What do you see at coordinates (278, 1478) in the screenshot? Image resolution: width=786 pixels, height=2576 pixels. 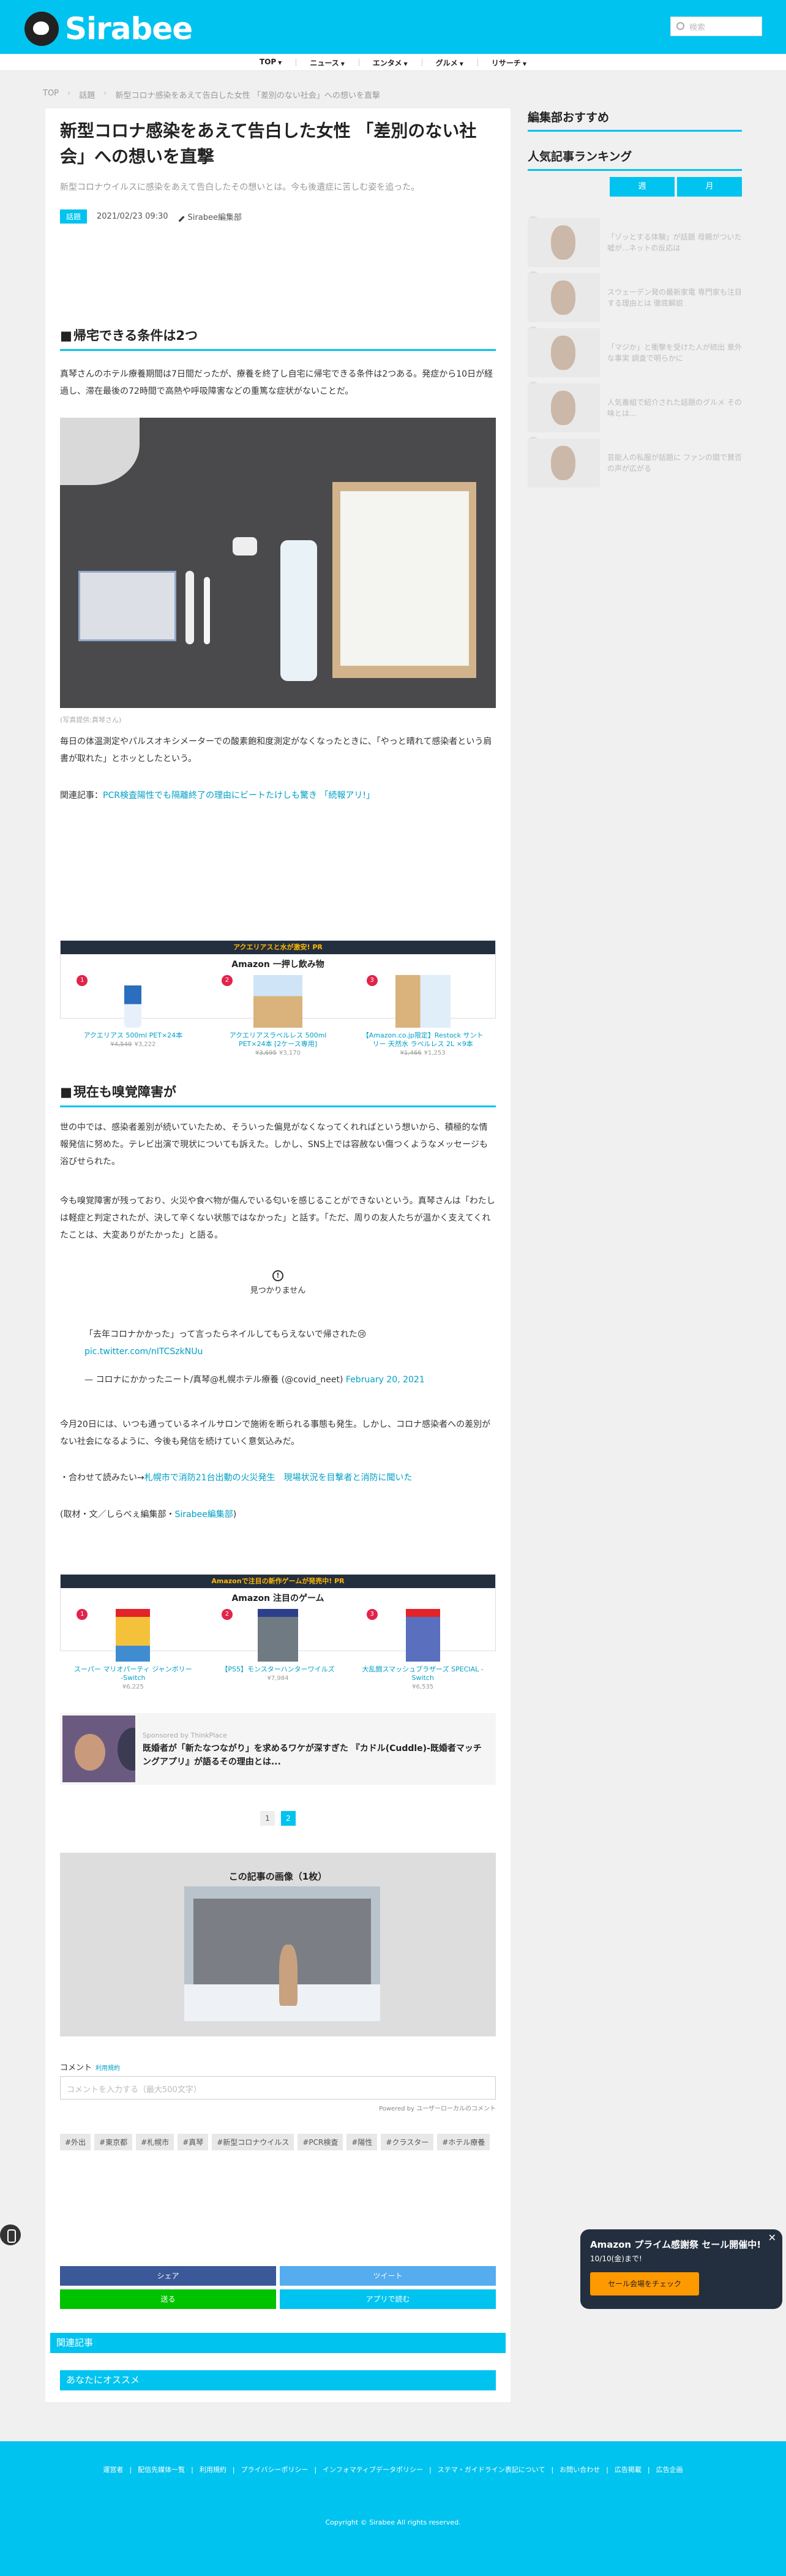 I see `also-read-link: 札幌市で消防21台出動の火災発生 現場状況を目撃者と消防に聞いた` at bounding box center [278, 1478].